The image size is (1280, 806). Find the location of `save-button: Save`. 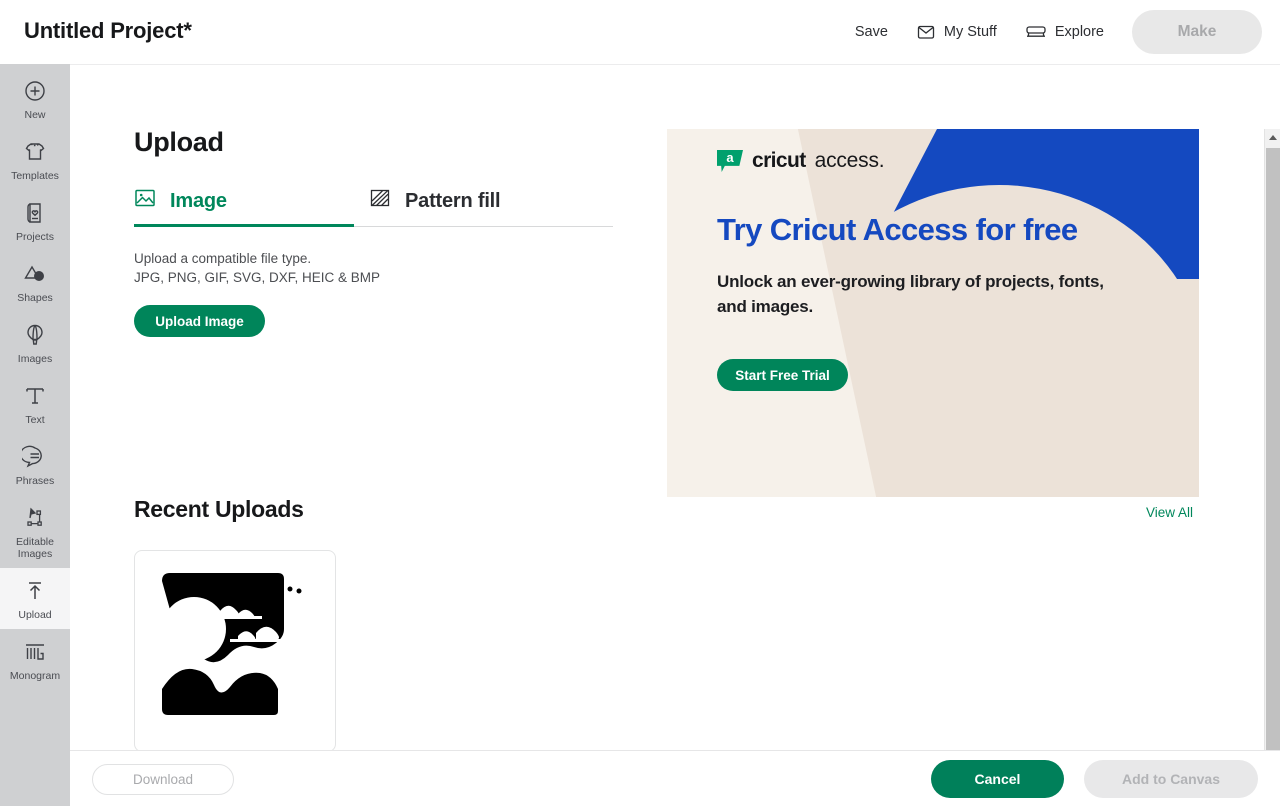

save-button: Save is located at coordinates (871, 32).